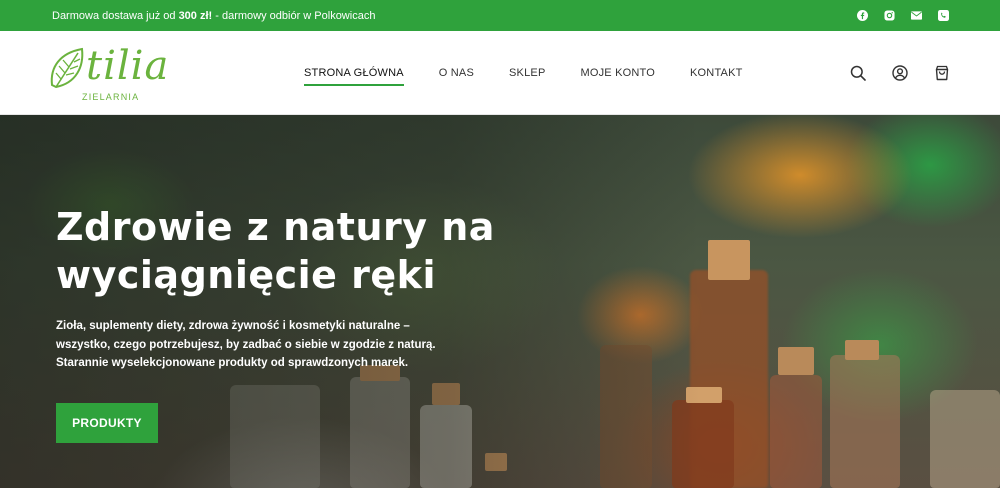  What do you see at coordinates (107, 423) in the screenshot?
I see `products-button: PRODUKTY` at bounding box center [107, 423].